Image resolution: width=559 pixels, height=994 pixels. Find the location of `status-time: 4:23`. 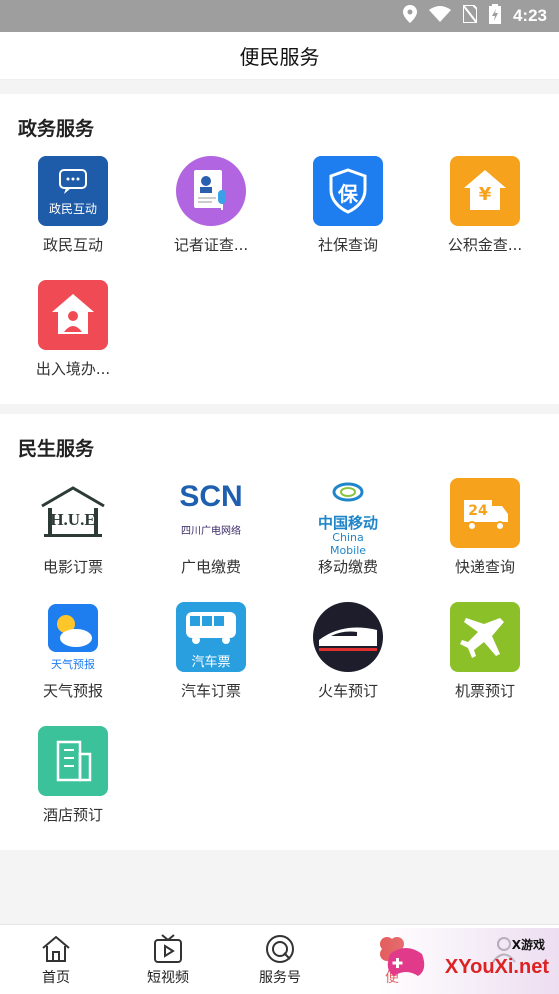

status-time: 4:23 is located at coordinates (529, 15).